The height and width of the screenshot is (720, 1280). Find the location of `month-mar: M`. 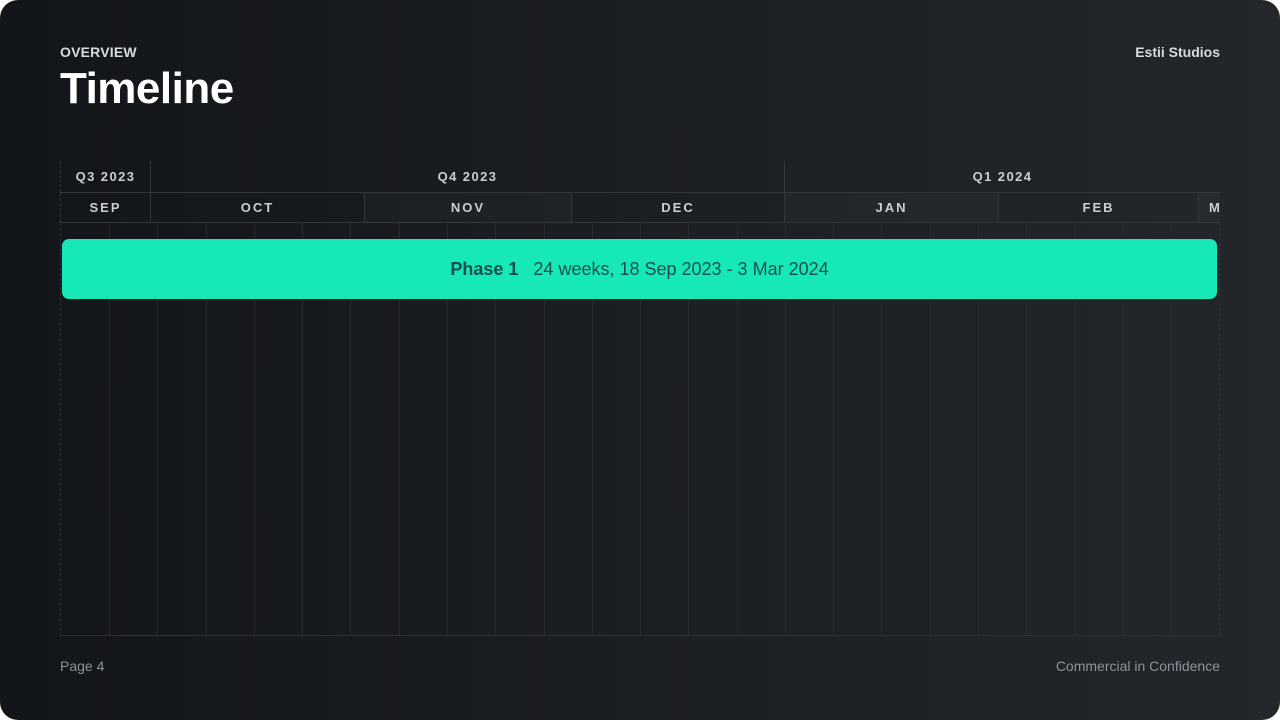

month-mar: M is located at coordinates (1209, 207).